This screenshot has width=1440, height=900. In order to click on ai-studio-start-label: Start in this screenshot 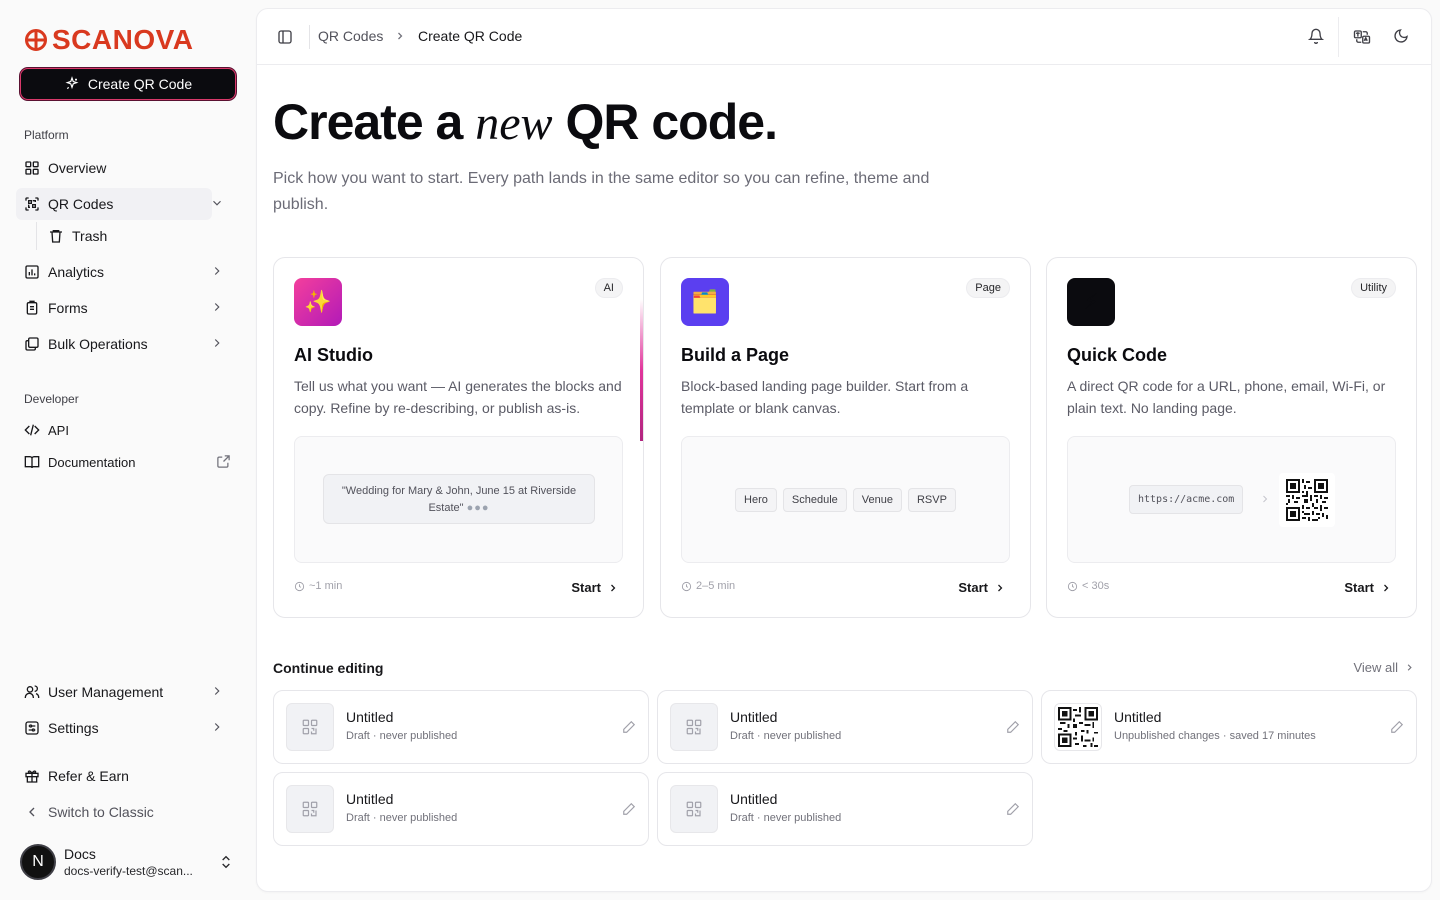, I will do `click(586, 587)`.